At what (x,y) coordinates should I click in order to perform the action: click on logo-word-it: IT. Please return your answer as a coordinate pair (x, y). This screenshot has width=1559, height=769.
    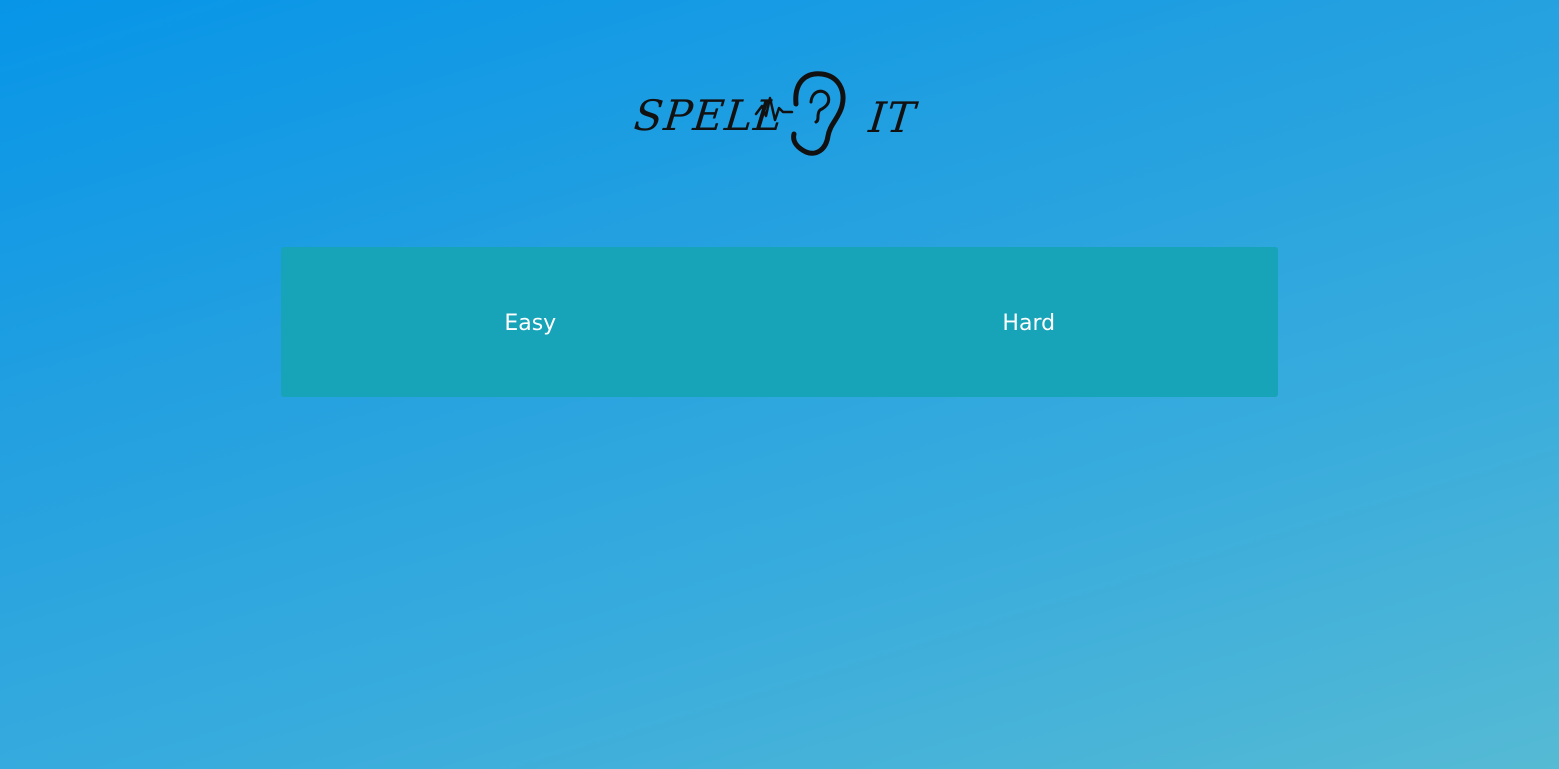
    Looking at the image, I should click on (893, 117).